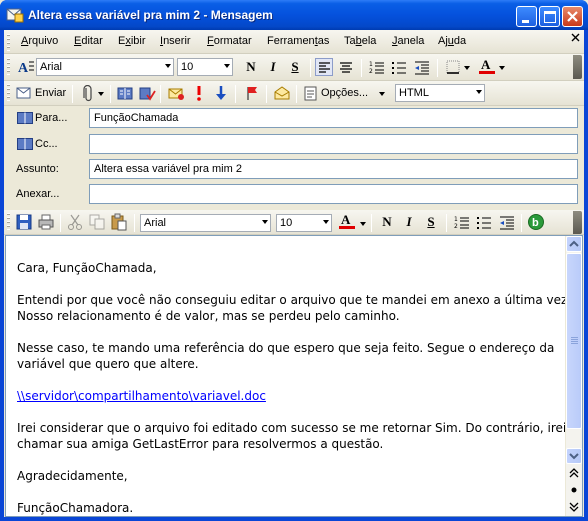 The width and height of the screenshot is (588, 521). I want to click on to-field: FunçãoChamada, so click(333, 118).